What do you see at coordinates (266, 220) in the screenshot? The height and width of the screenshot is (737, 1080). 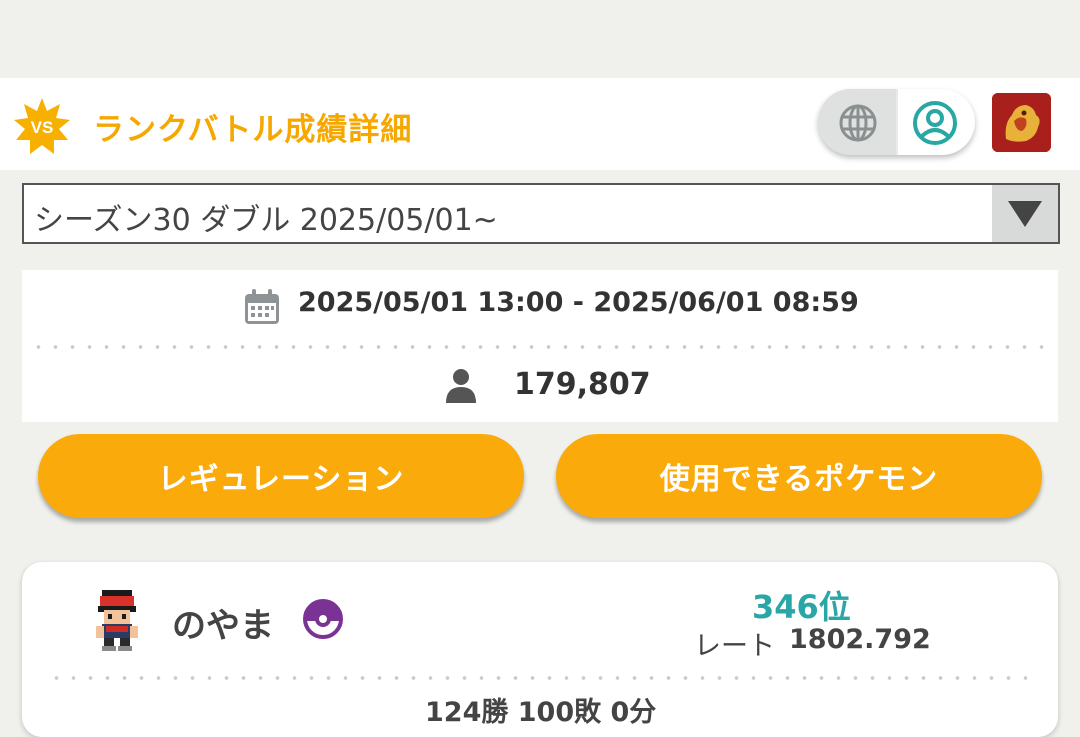 I see `season-select-value: シーズン30 ダブル 2025/05/01~` at bounding box center [266, 220].